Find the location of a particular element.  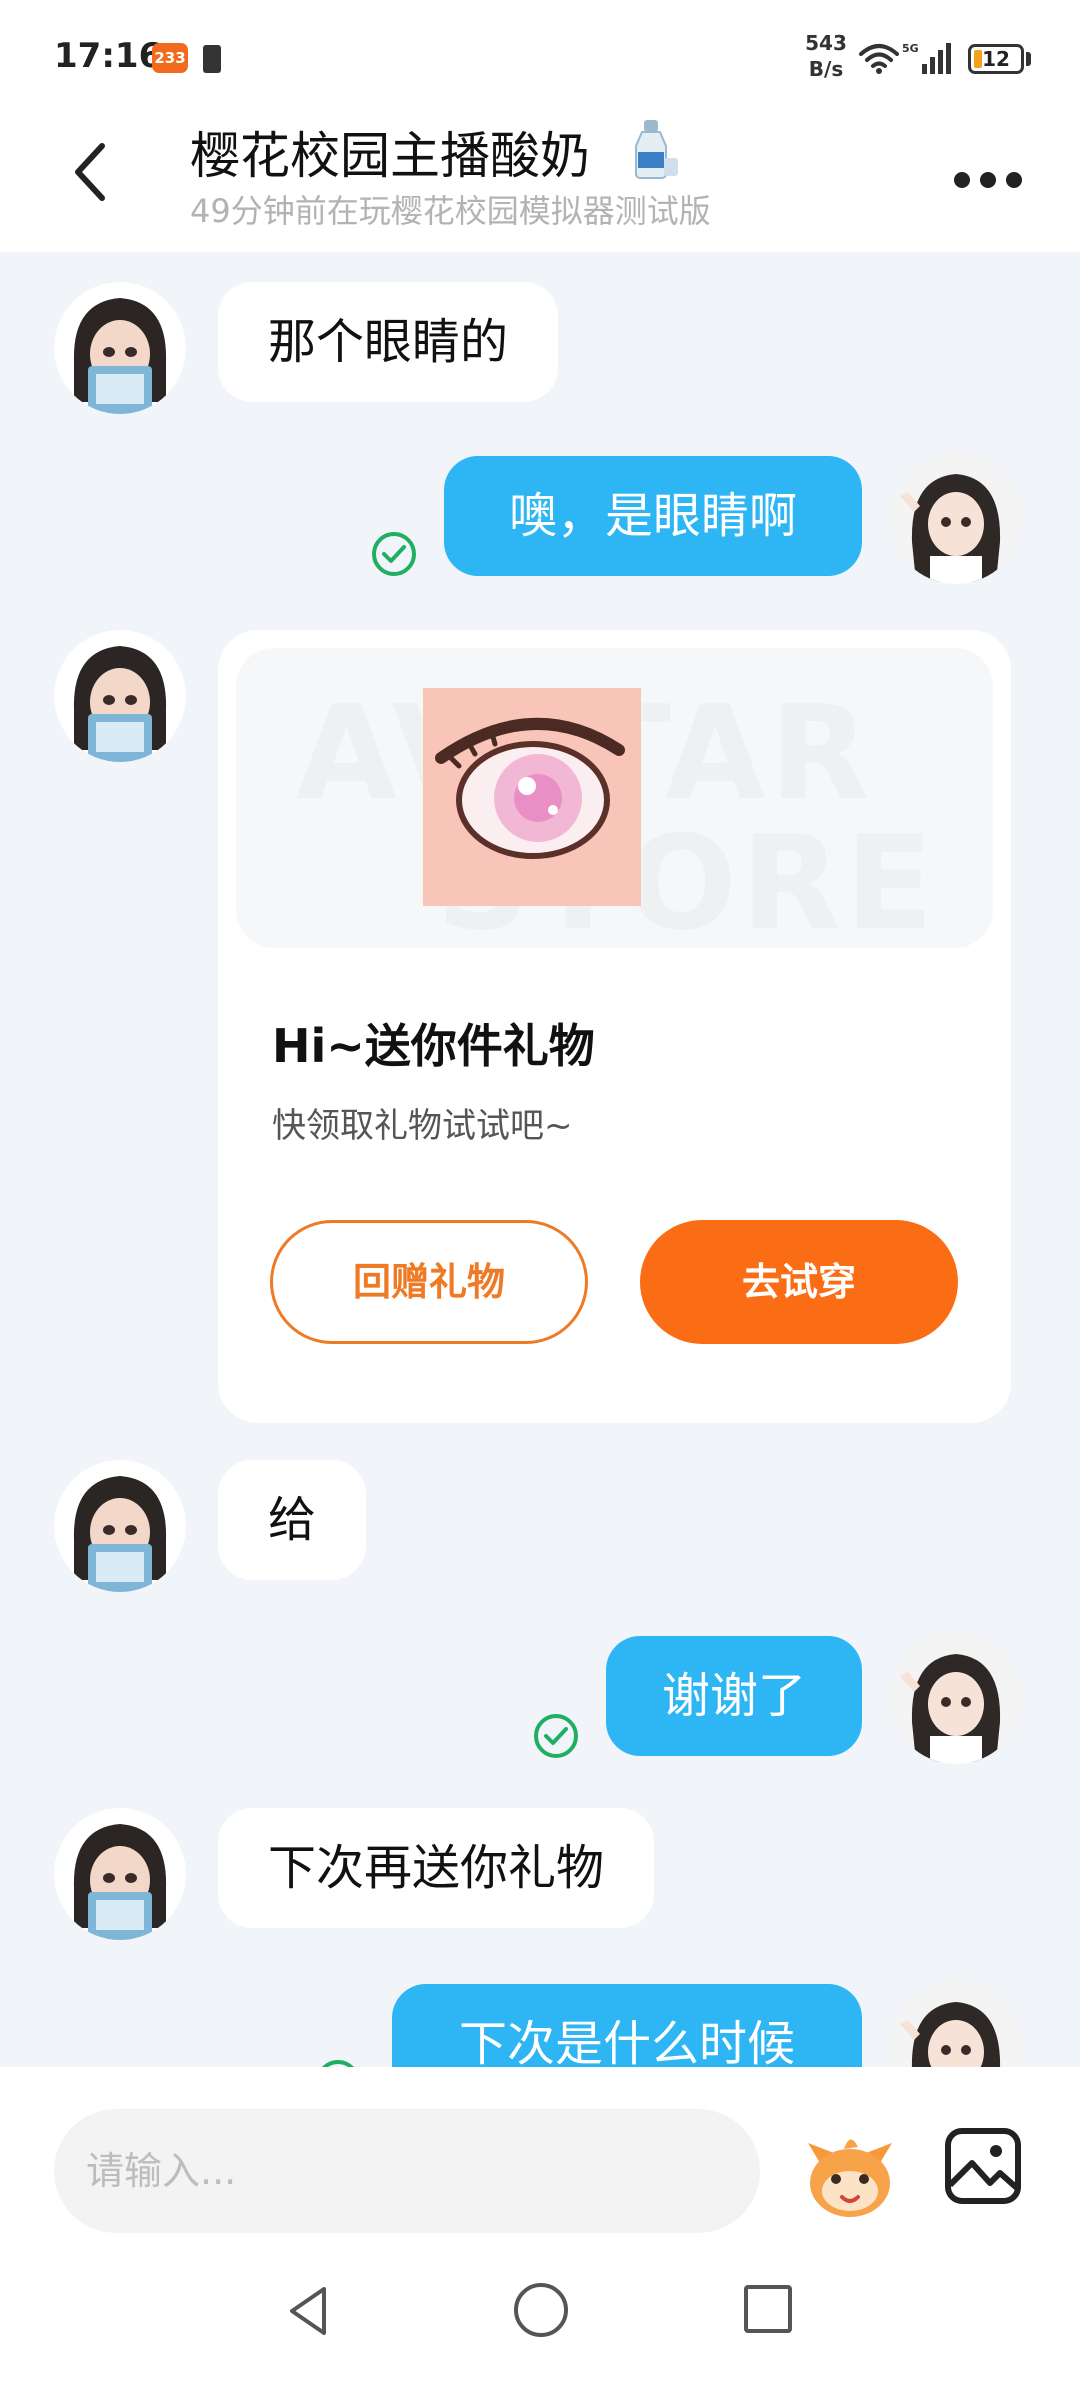

message-input is located at coordinates (407, 2171).